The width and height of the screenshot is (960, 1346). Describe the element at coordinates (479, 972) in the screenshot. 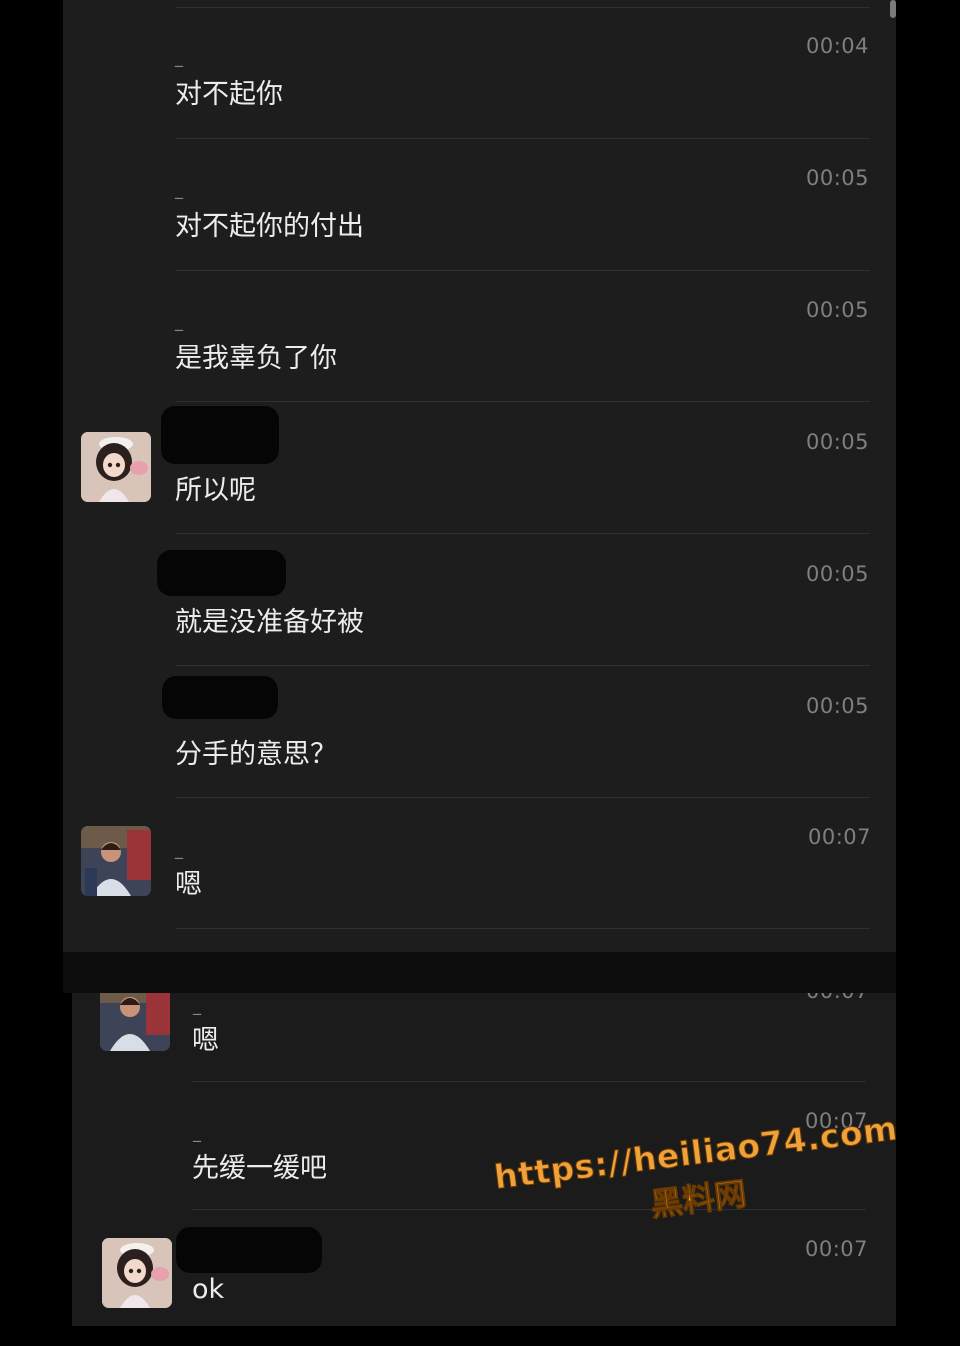

I see `screenshot-gap` at that location.